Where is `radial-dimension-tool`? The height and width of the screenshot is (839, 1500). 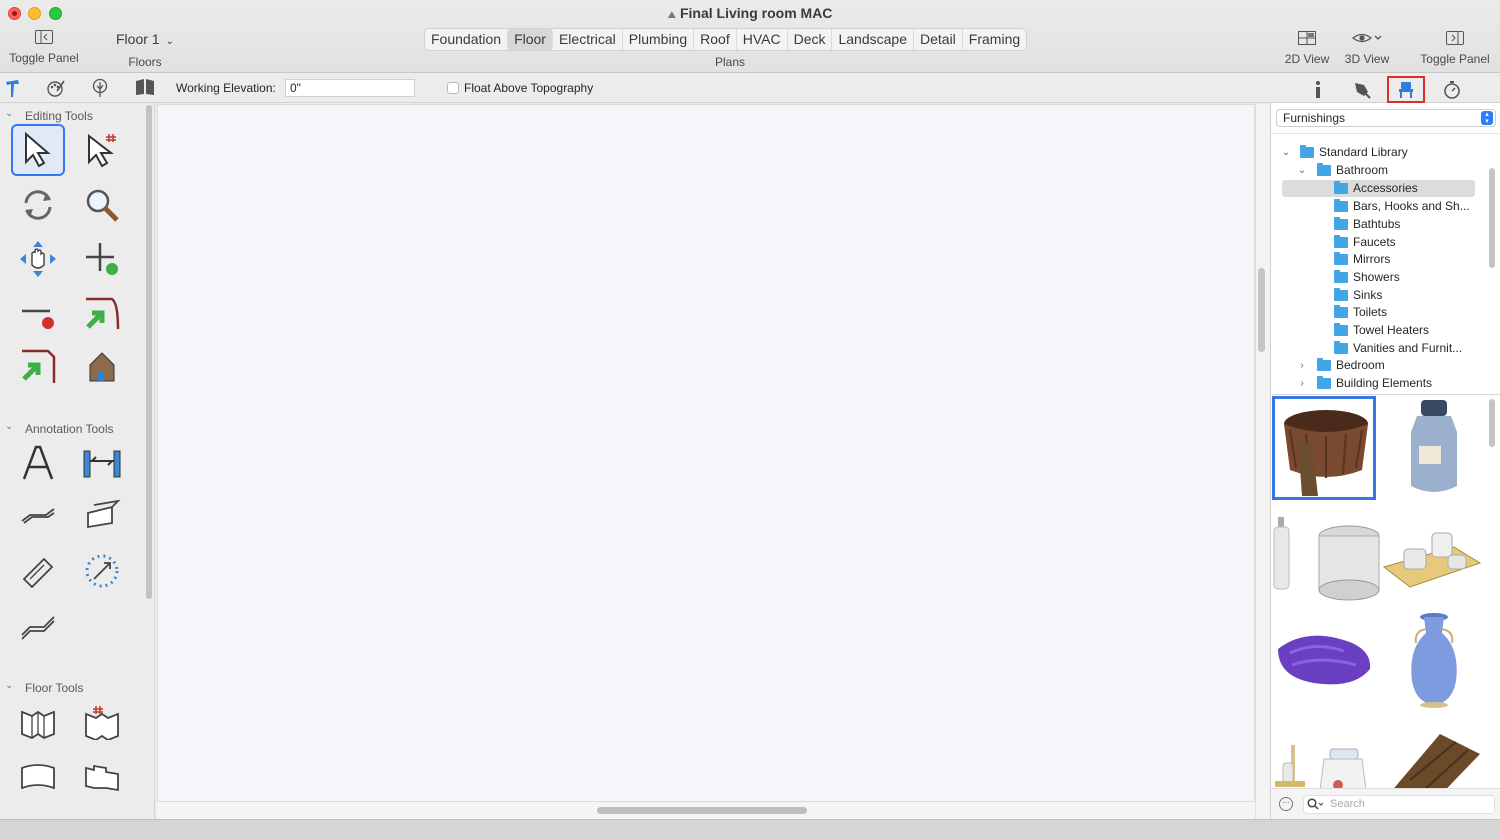
radial-dimension-tool is located at coordinates (102, 571).